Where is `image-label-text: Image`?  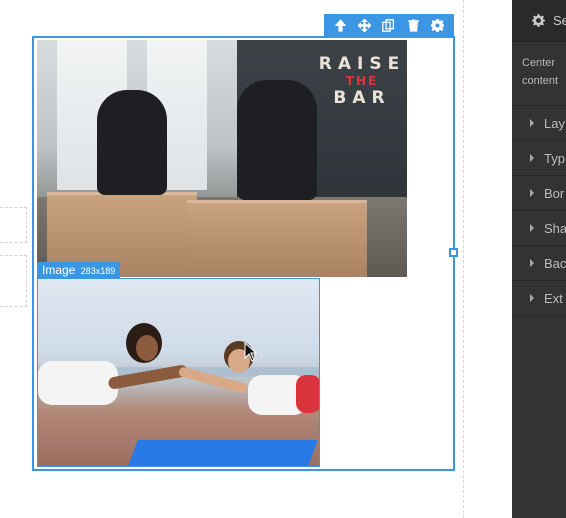 image-label-text: Image is located at coordinates (59, 270).